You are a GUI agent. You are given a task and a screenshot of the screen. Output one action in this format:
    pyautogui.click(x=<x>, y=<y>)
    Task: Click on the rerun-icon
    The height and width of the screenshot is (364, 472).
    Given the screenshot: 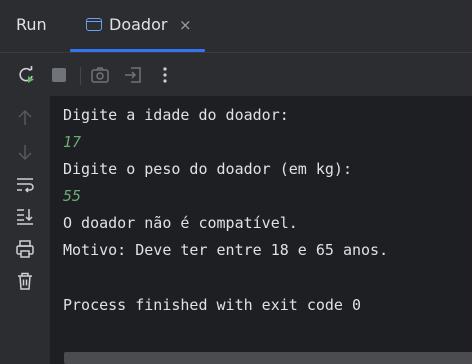 What is the action you would take?
    pyautogui.click(x=26, y=74)
    